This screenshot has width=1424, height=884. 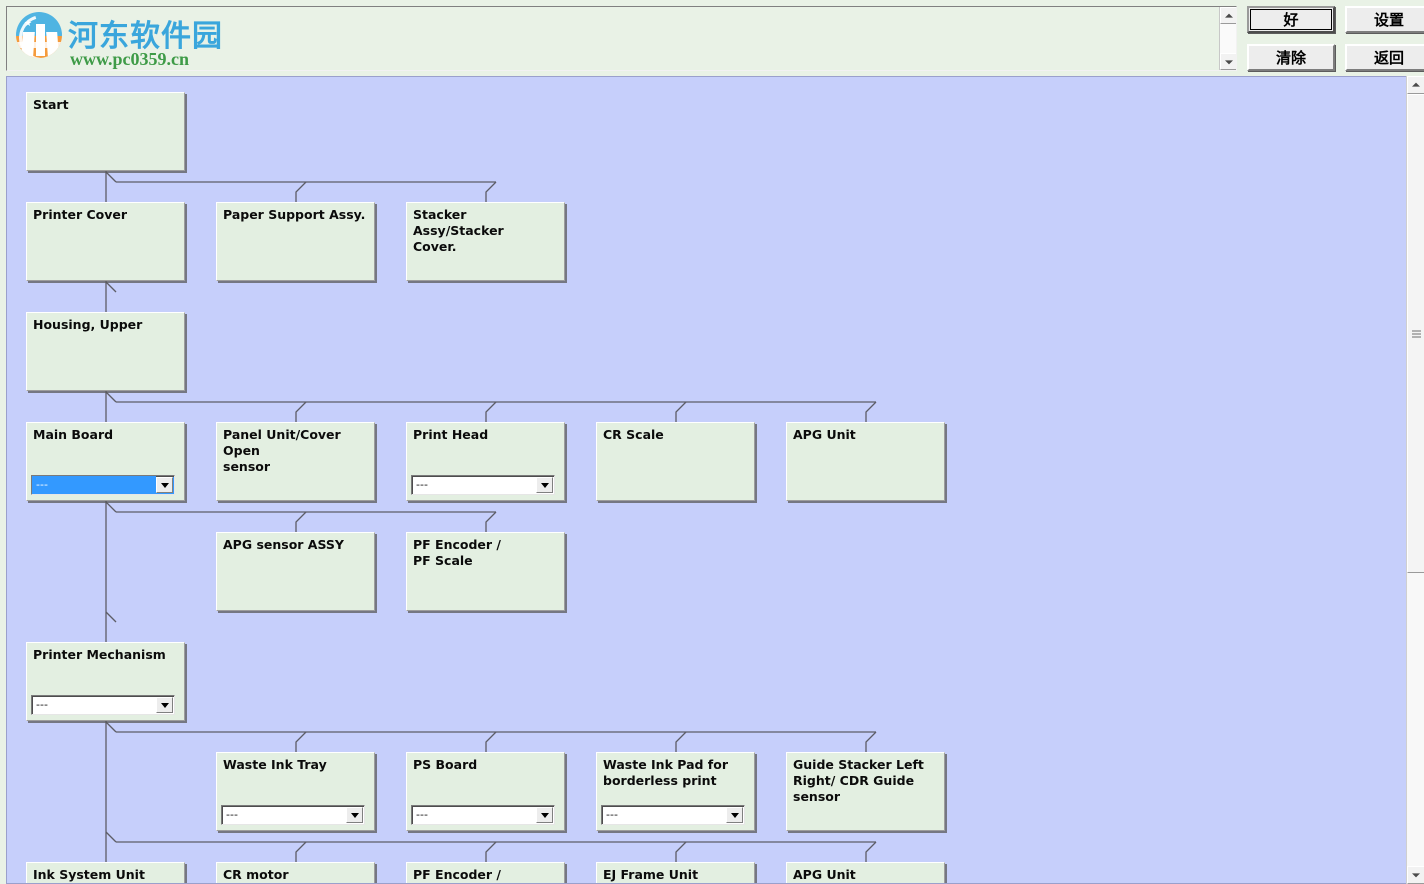 What do you see at coordinates (457, 874) in the screenshot?
I see `node-label: PF Encoder /` at bounding box center [457, 874].